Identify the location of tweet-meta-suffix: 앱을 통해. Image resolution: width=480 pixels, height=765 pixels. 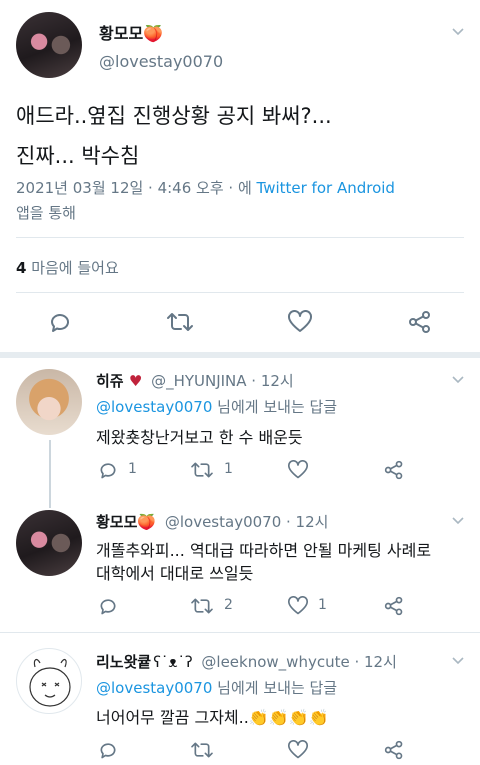
(46, 213).